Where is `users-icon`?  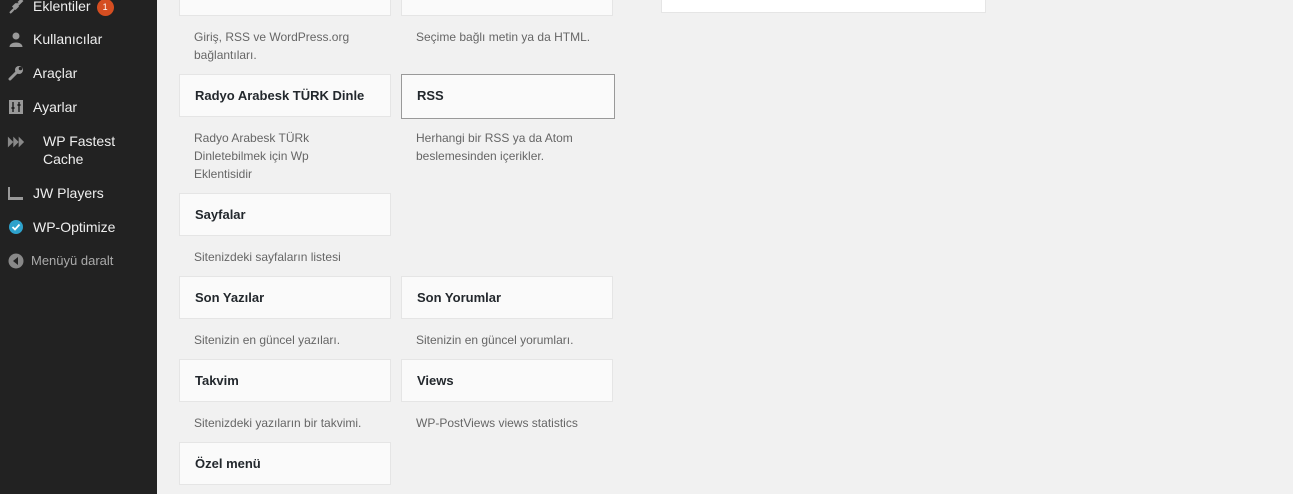 users-icon is located at coordinates (16, 39).